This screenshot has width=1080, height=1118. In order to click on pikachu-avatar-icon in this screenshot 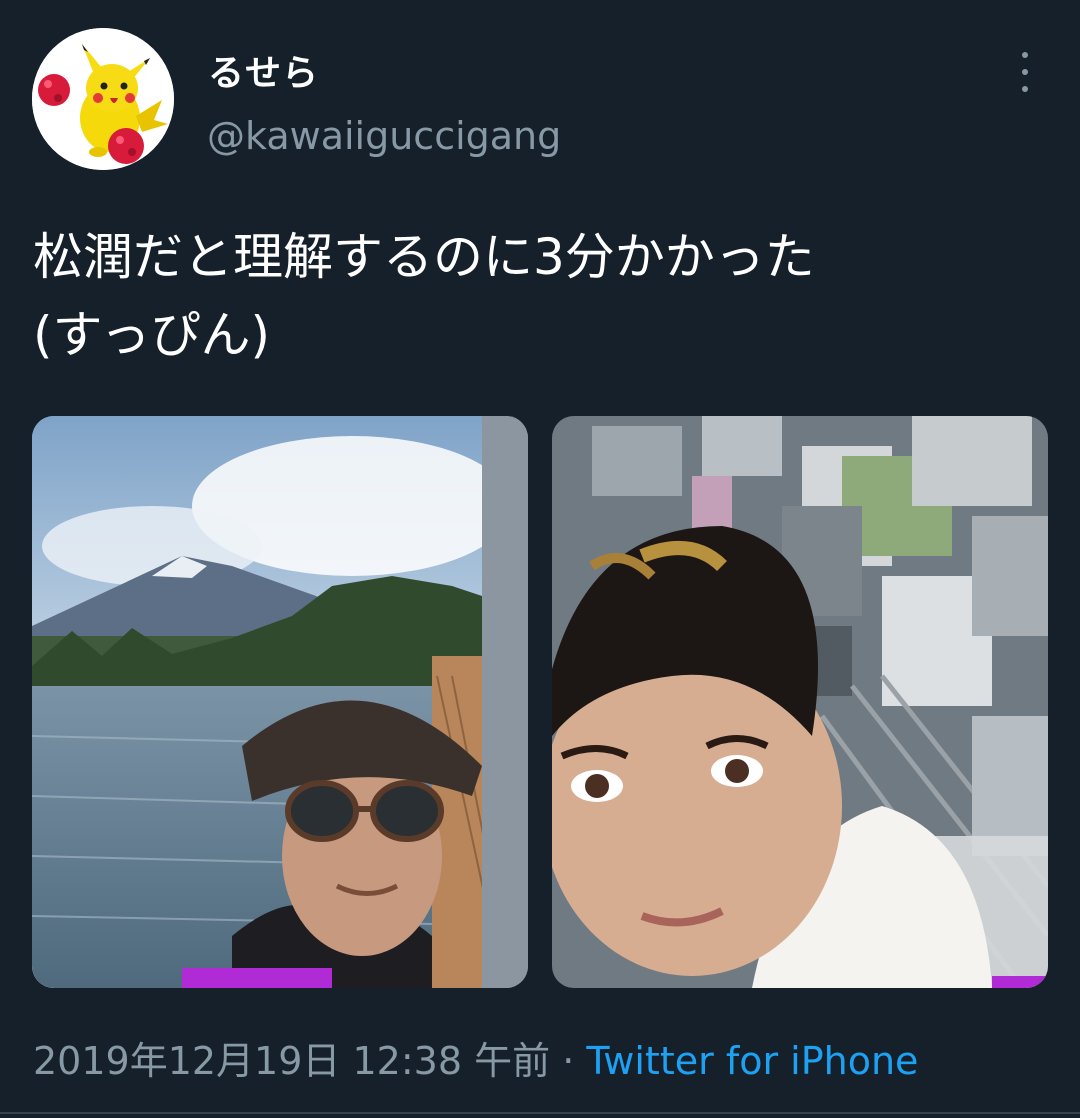, I will do `click(103, 99)`.